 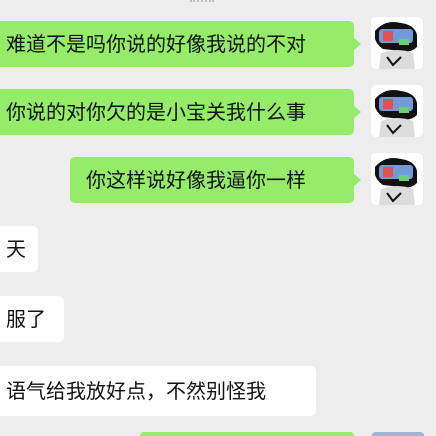 I want to click on message-text: 语气给我放好点，不然别怪我, so click(x=136, y=391).